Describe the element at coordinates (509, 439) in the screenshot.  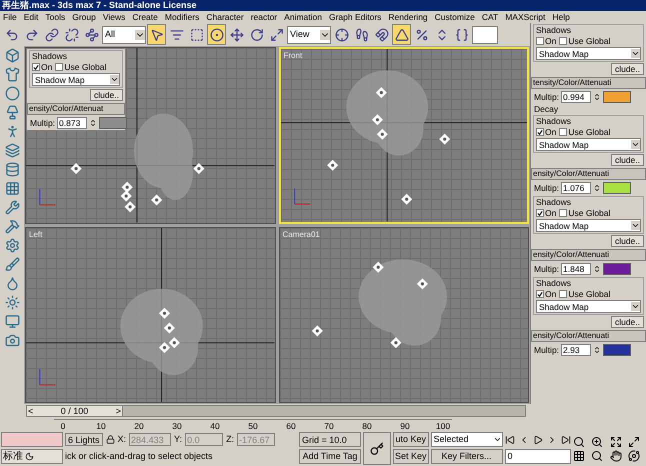
I see `go-to-start-icon` at that location.